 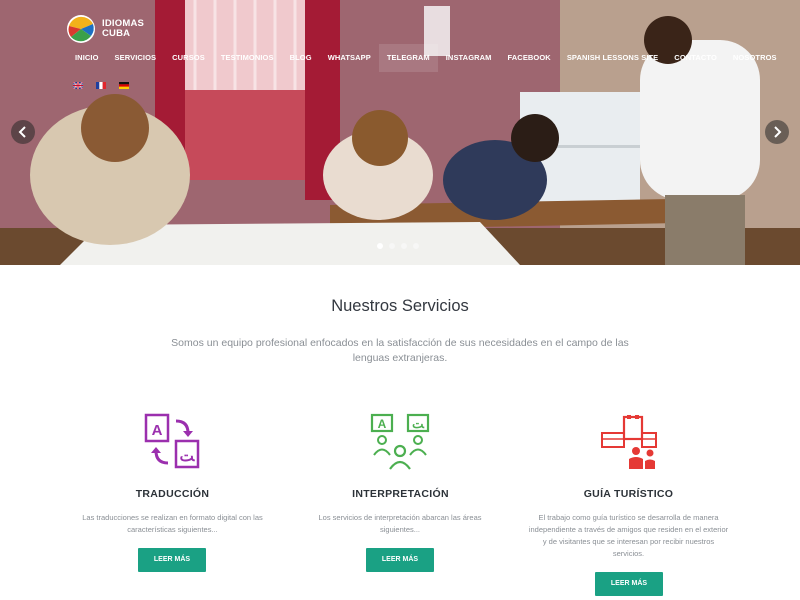 I want to click on nav-item-whatsapp: WHATSAPP, so click(x=349, y=58).